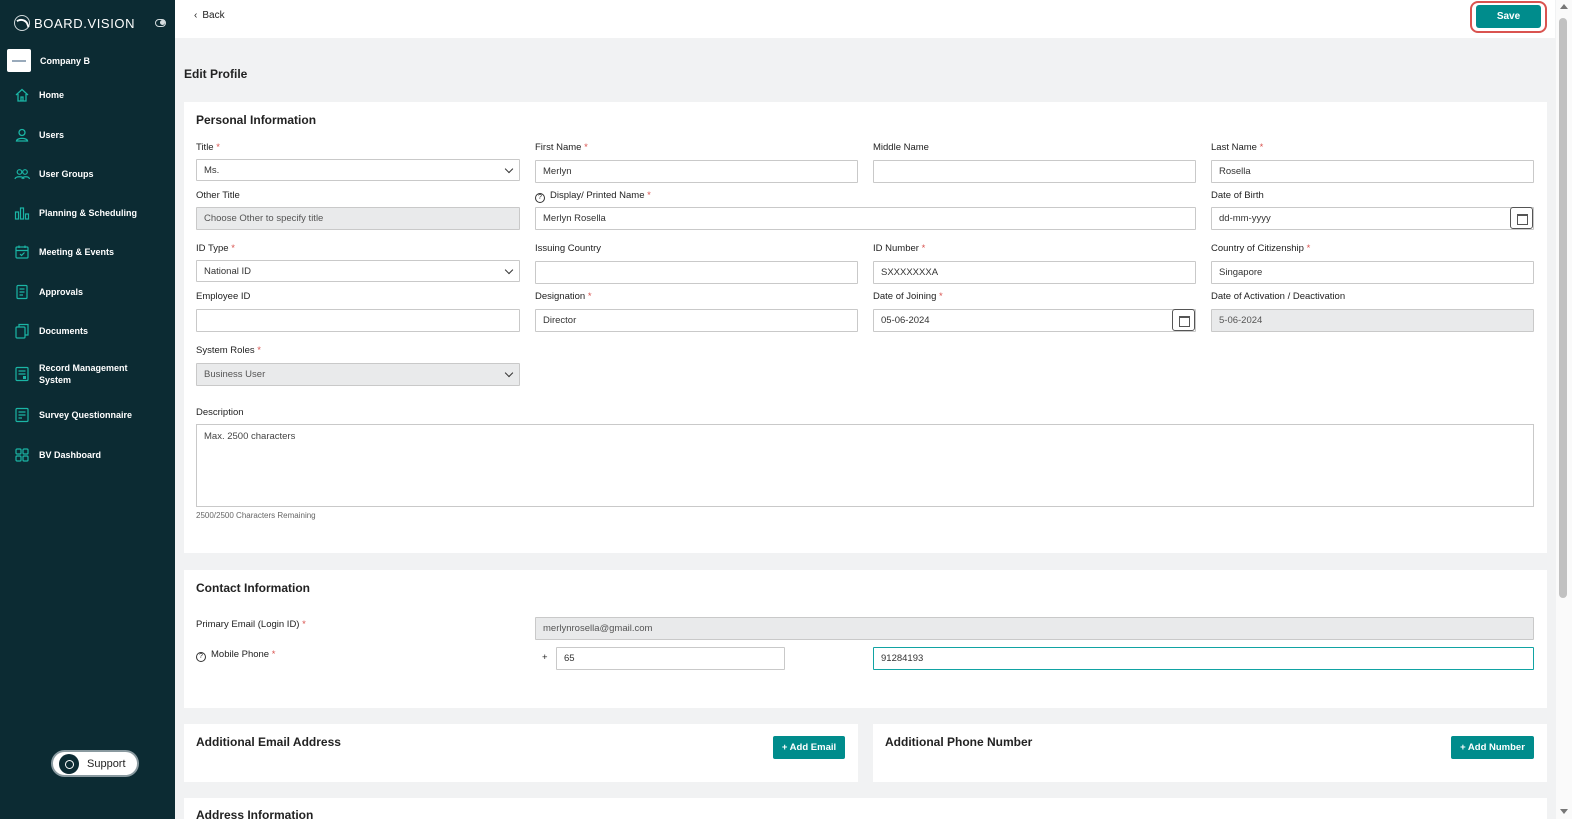  What do you see at coordinates (1237, 147) in the screenshot?
I see `last-name-label: Last Name *` at bounding box center [1237, 147].